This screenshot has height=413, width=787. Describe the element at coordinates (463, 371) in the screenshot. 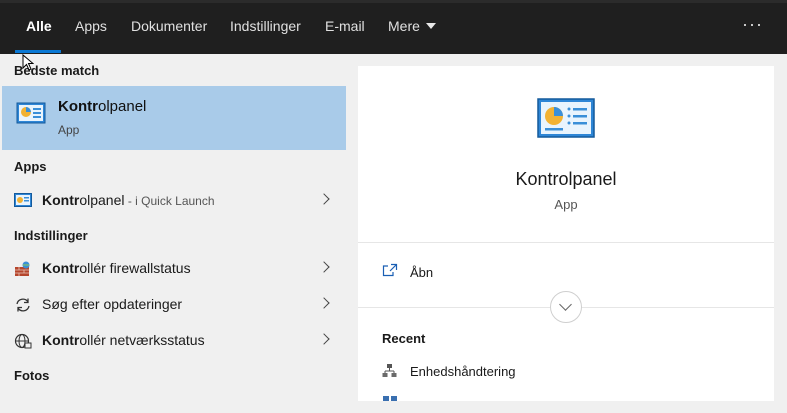

I see `recent-item-label: Enhedshåndtering` at that location.